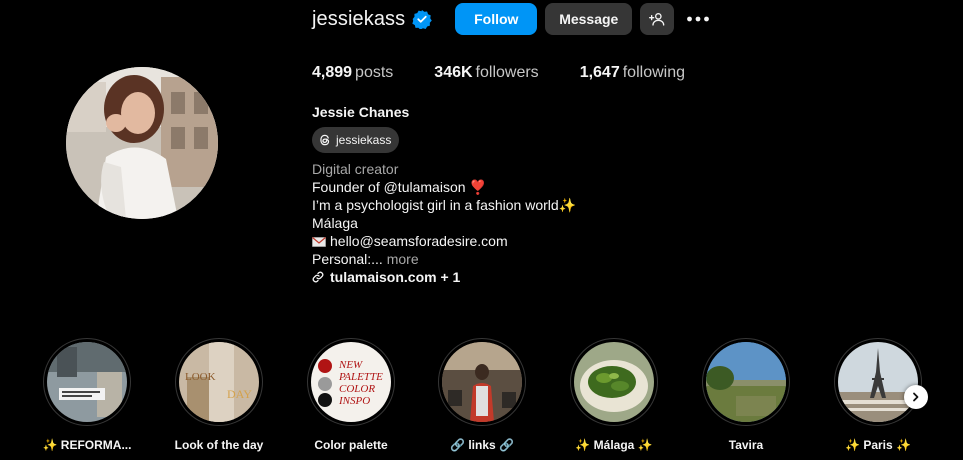 Image resolution: width=963 pixels, height=460 pixels. I want to click on svg-text: LOOK, so click(200, 377).